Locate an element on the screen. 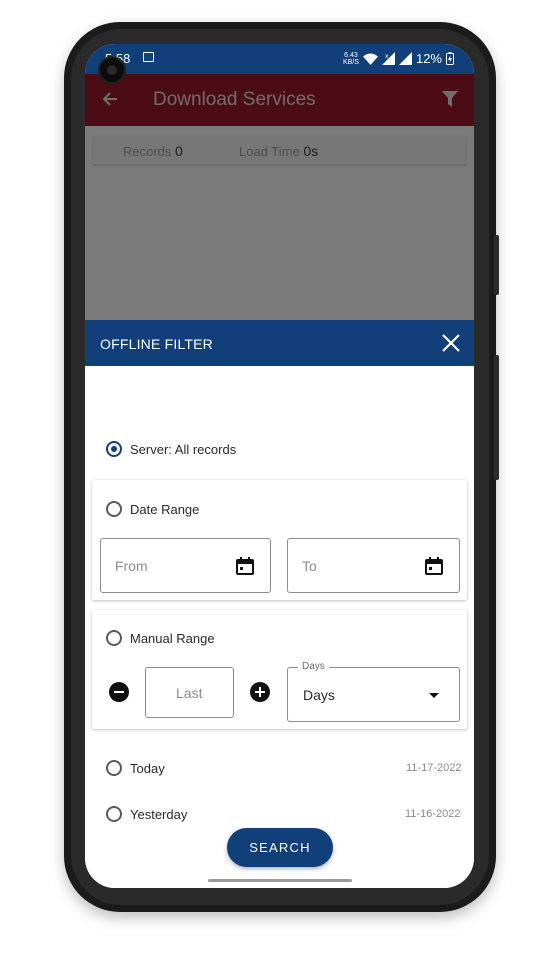 The image size is (560, 967). sheet-header: OFFLINE FILTER is located at coordinates (279, 343).